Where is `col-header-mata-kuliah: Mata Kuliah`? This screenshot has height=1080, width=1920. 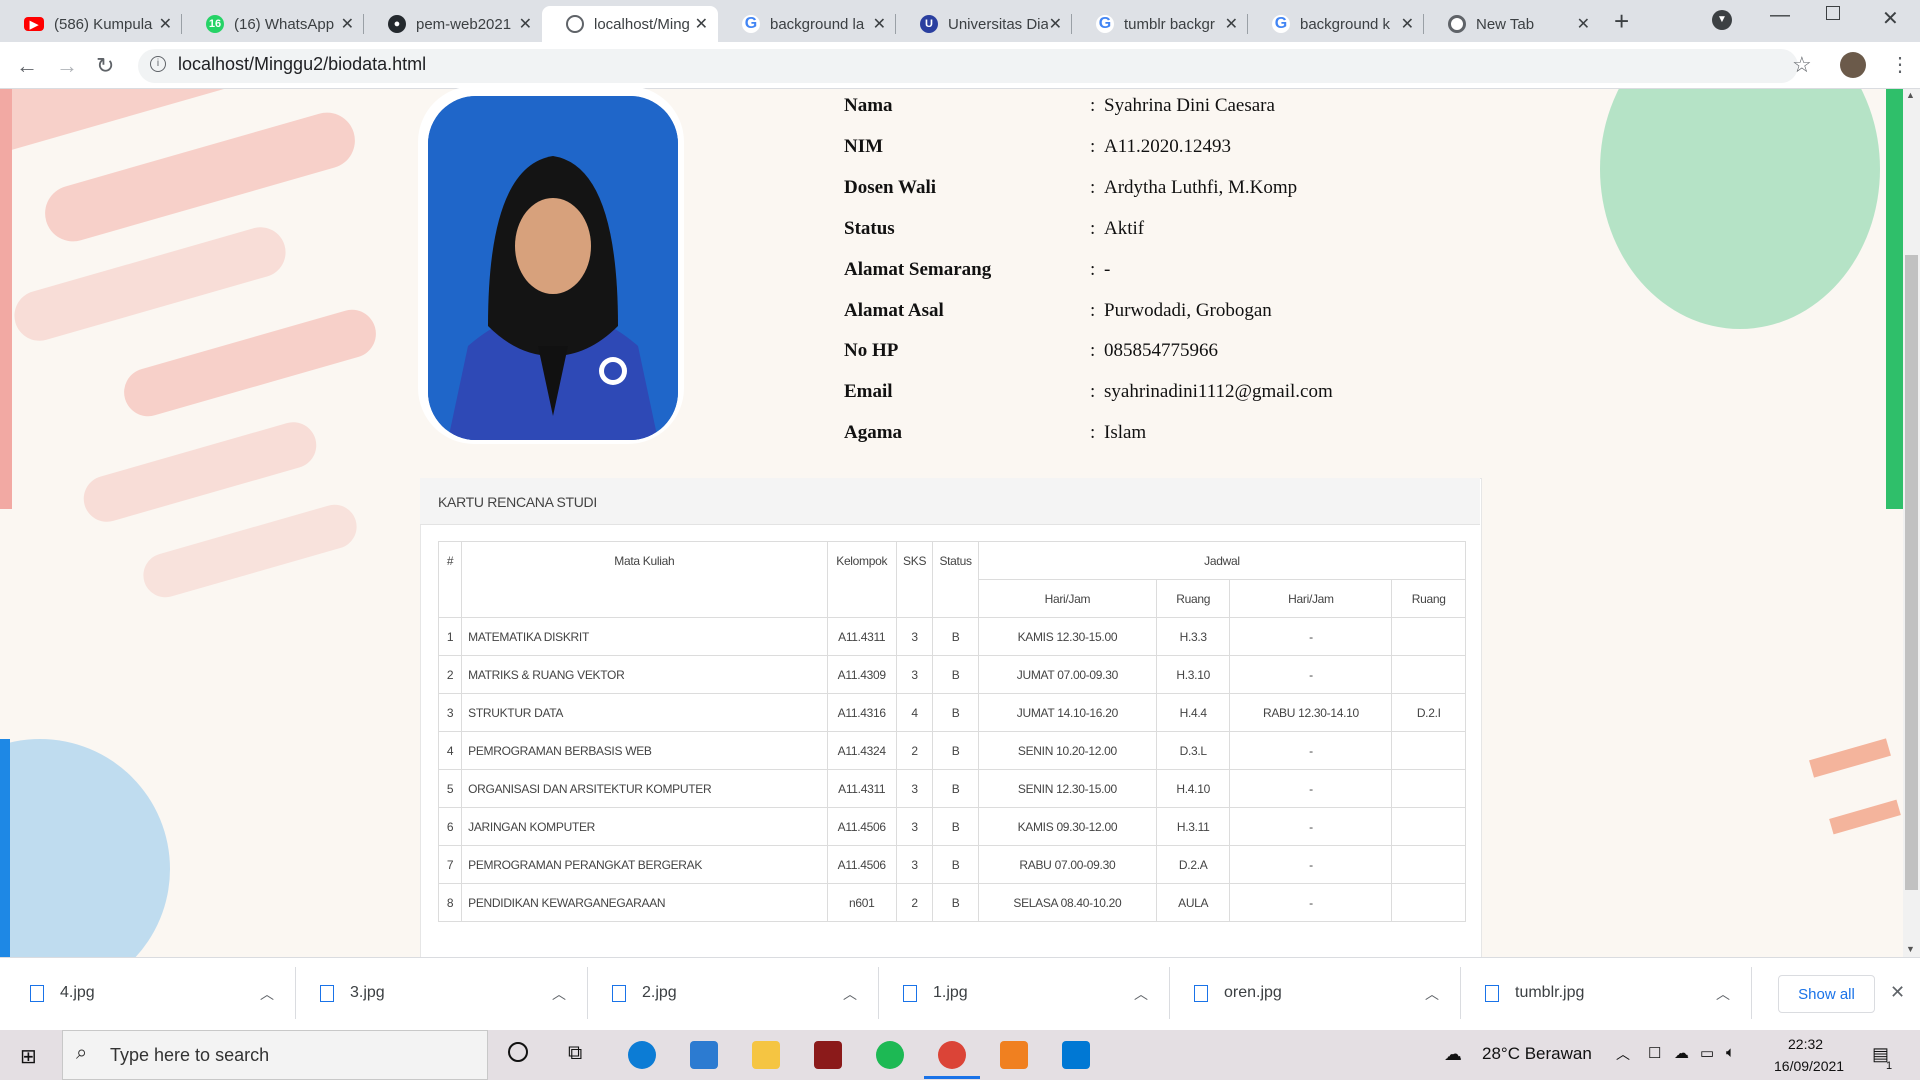
col-header-mata-kuliah: Mata Kuliah is located at coordinates (644, 579).